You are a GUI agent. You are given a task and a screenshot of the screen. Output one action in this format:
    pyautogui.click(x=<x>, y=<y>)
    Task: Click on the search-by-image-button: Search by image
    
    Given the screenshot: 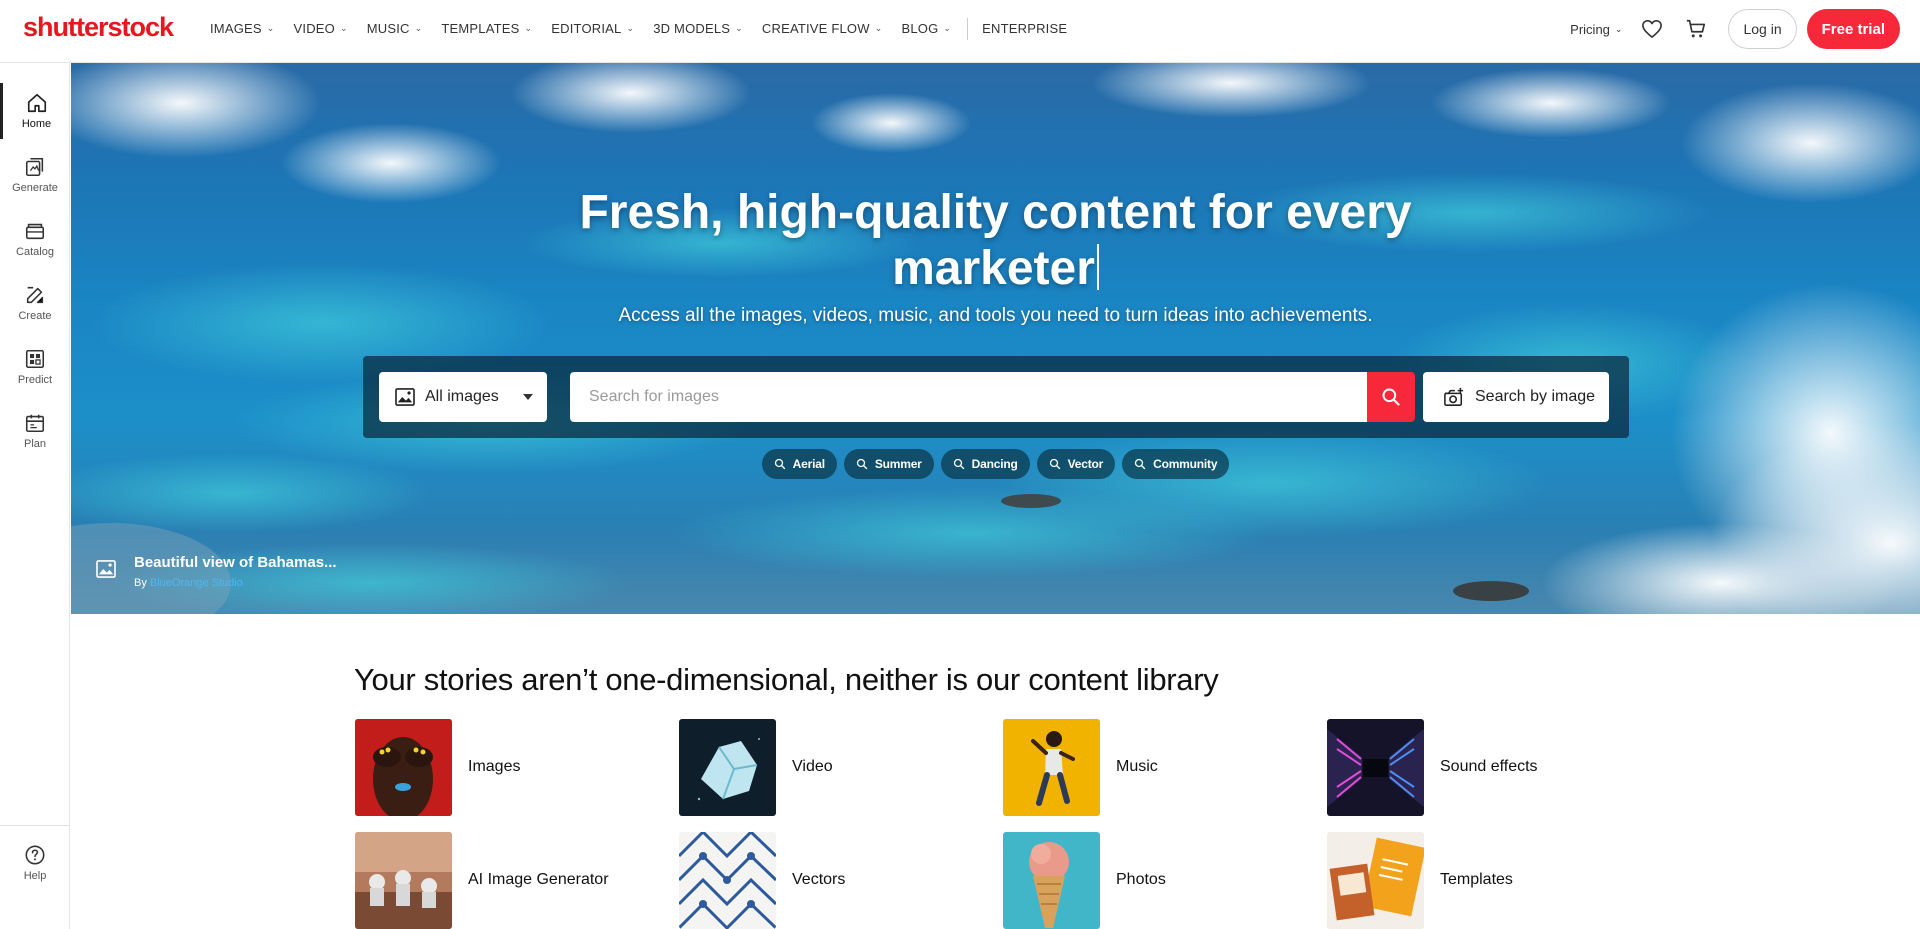 What is the action you would take?
    pyautogui.click(x=1516, y=397)
    